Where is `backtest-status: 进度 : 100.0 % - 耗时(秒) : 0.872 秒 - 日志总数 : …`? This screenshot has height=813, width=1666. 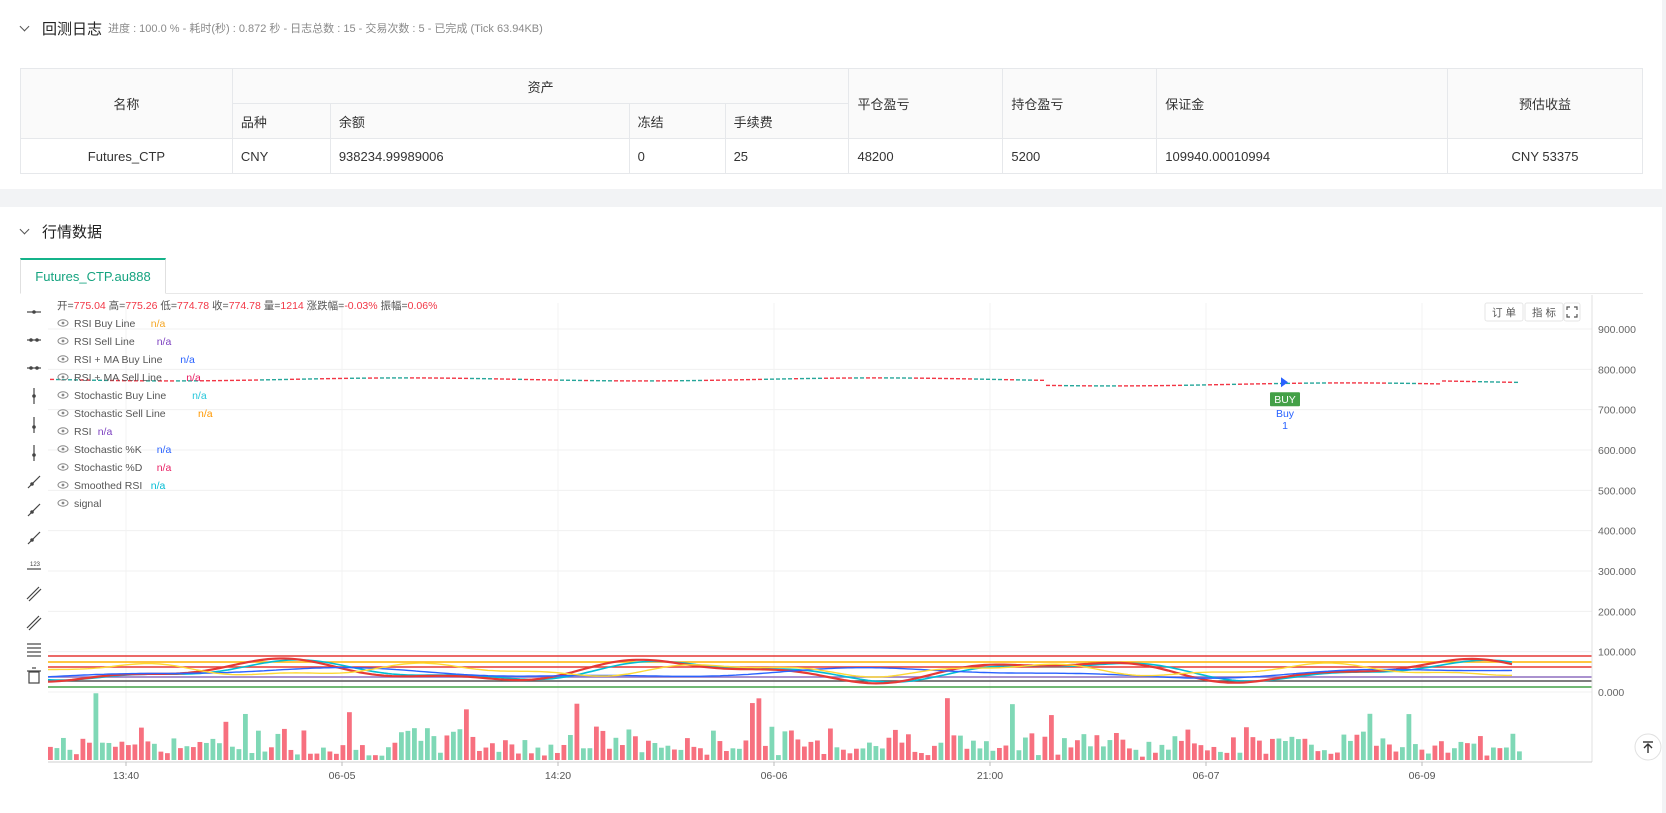
backtest-status: 进度 : 100.0 % - 耗时(秒) : 0.872 秒 - 日志总数 : … is located at coordinates (325, 29).